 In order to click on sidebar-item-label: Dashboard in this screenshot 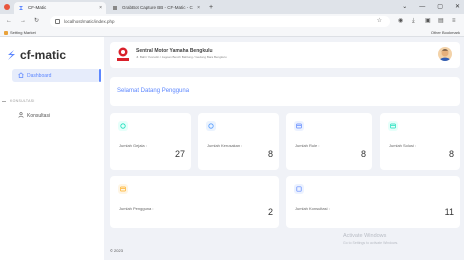, I will do `click(39, 76)`.